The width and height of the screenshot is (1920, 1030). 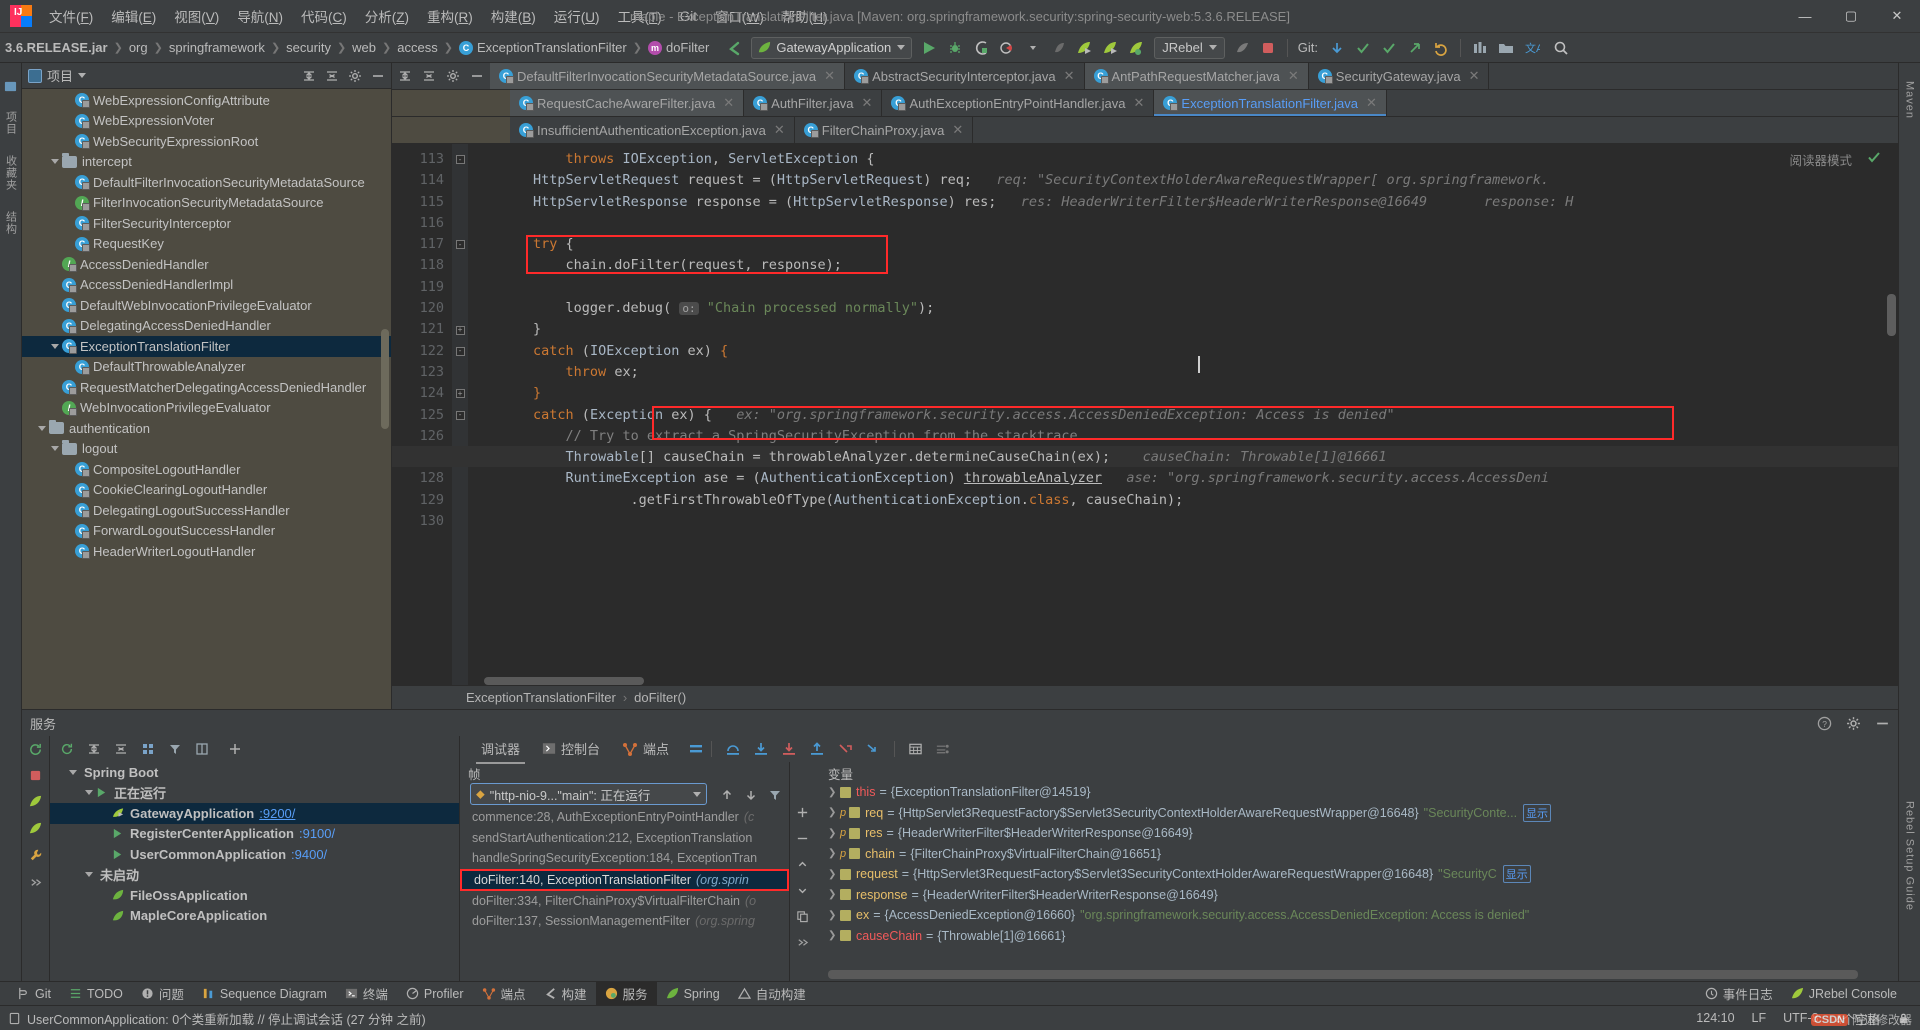 I want to click on bottom-tool-终端: 终端, so click(x=366, y=993).